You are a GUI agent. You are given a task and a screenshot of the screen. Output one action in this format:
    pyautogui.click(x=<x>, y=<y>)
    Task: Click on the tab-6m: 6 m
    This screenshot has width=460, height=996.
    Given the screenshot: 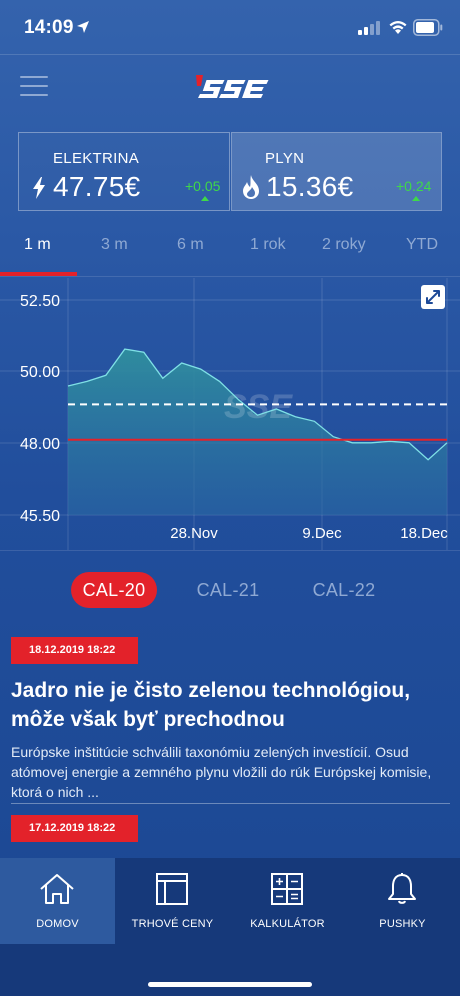 What is the action you would take?
    pyautogui.click(x=190, y=245)
    